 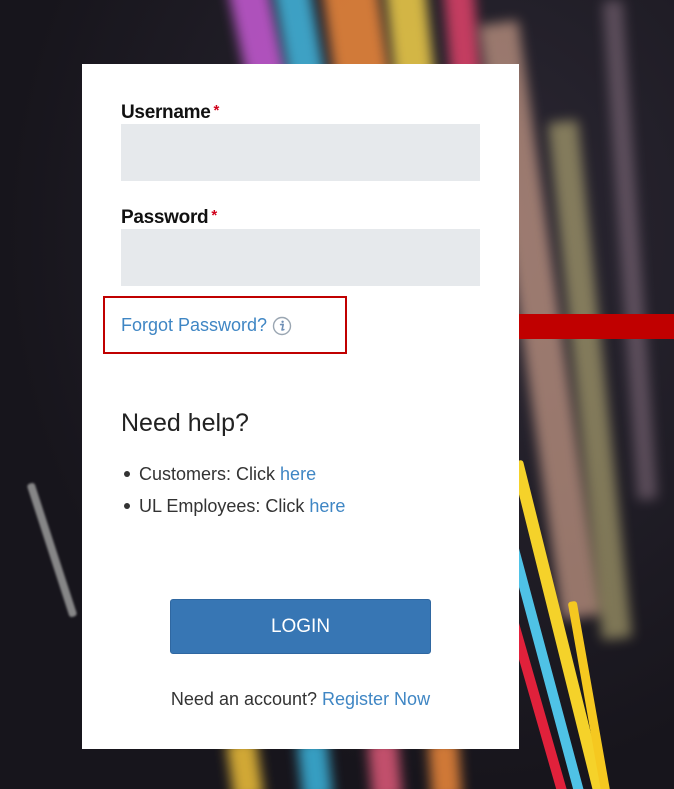 What do you see at coordinates (233, 506) in the screenshot?
I see `help-item-employees: UL Employees: Click here` at bounding box center [233, 506].